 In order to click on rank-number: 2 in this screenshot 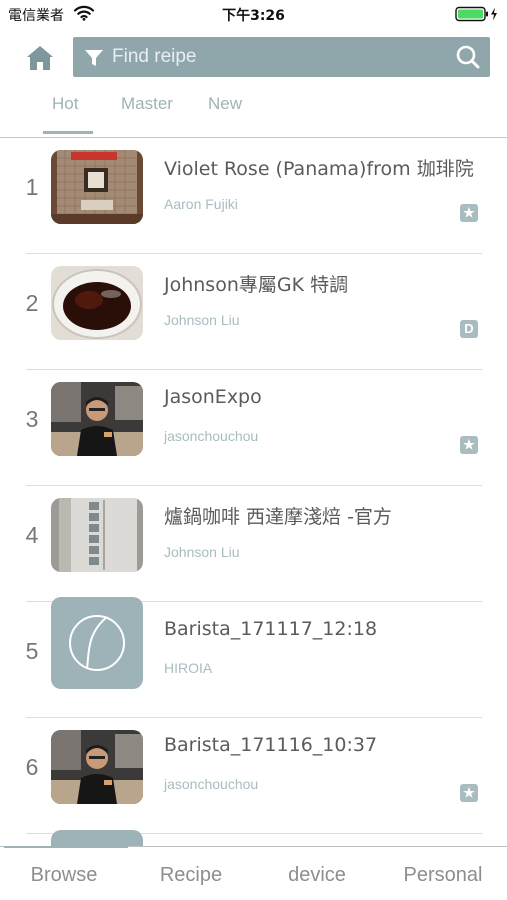, I will do `click(32, 303)`.